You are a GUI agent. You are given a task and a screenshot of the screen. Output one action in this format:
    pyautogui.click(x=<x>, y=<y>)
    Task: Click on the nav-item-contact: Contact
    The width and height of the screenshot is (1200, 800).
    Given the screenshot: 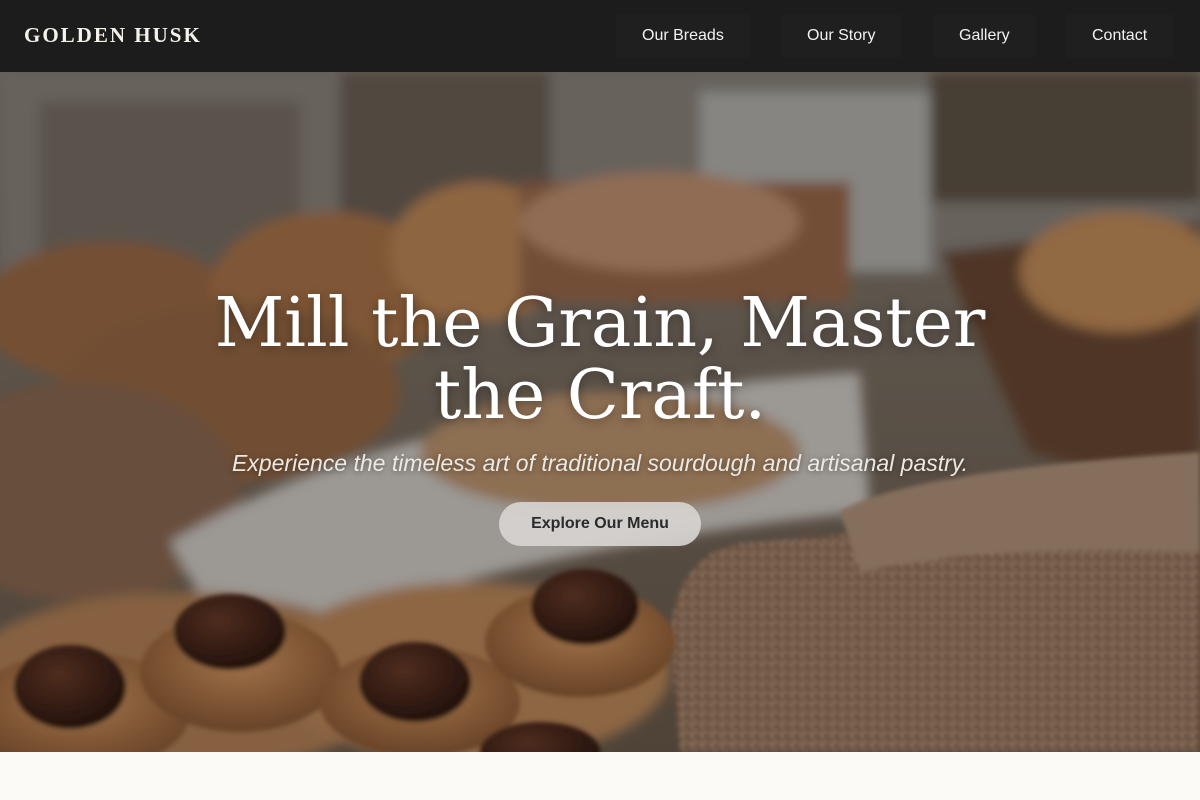 What is the action you would take?
    pyautogui.click(x=1120, y=36)
    